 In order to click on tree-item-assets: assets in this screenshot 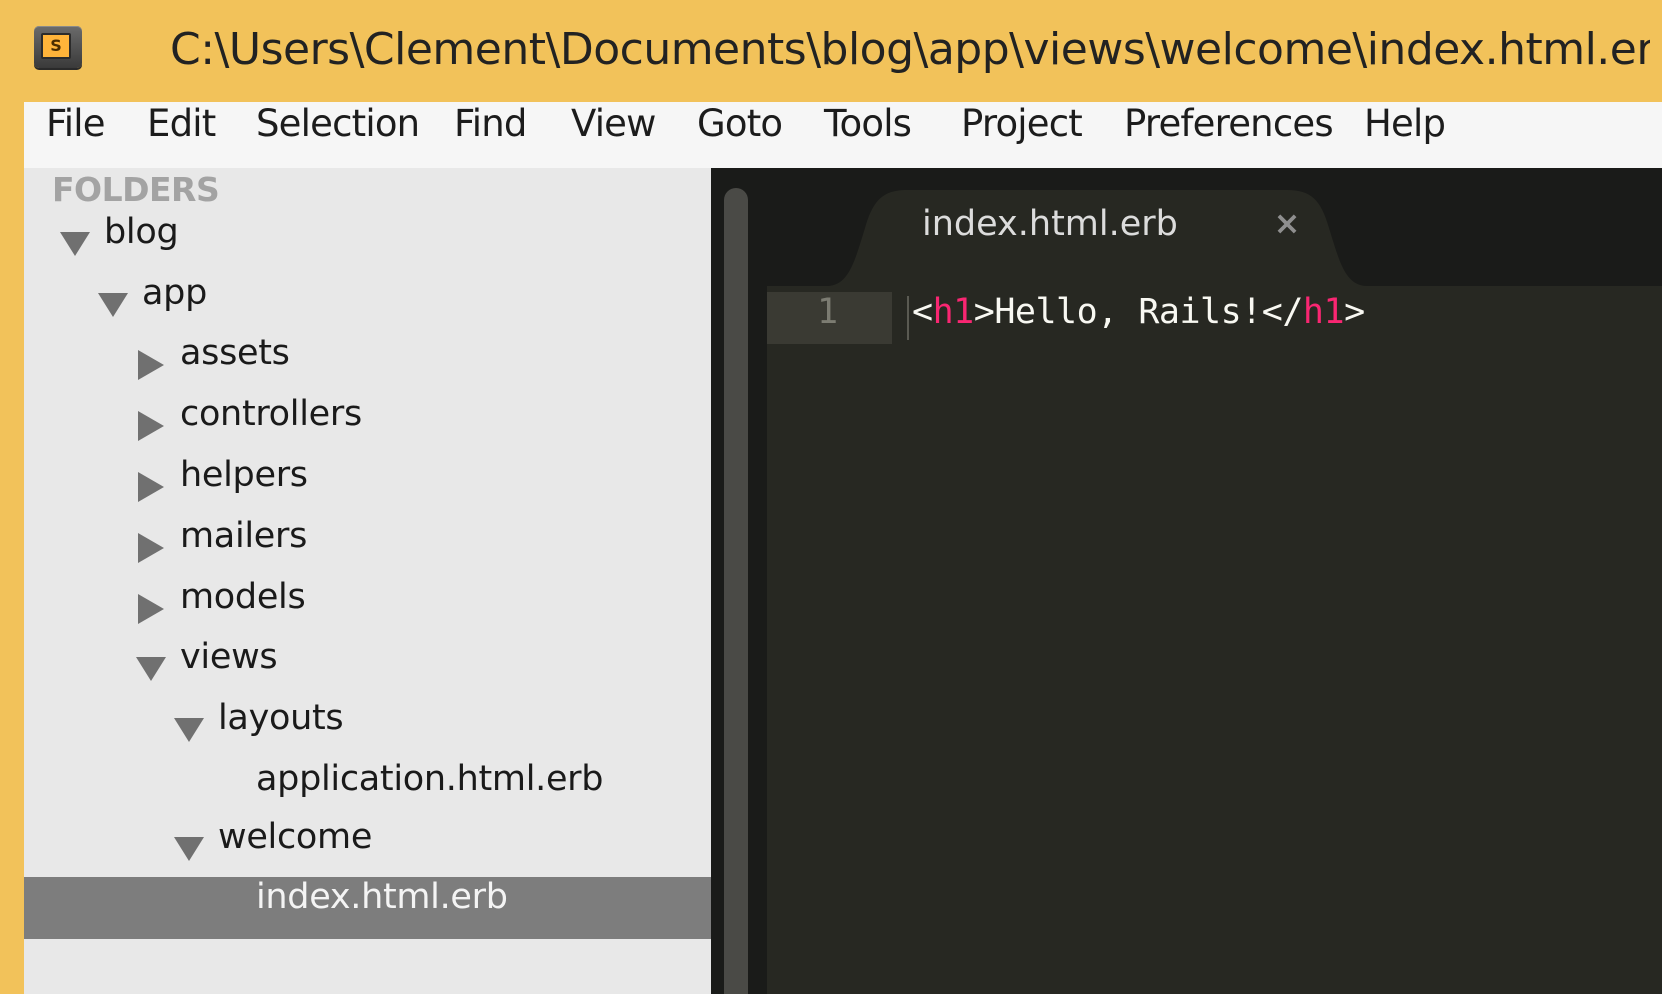, I will do `click(367, 364)`.